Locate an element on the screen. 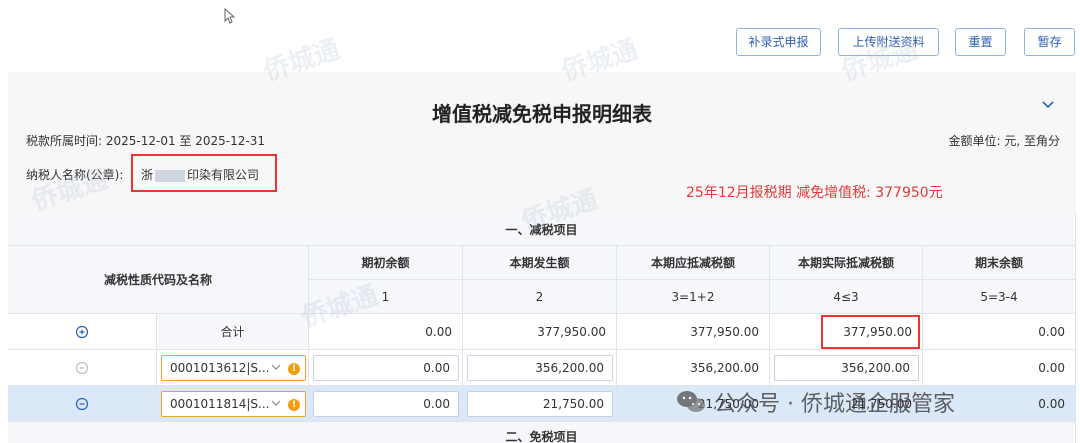  row-1-current-input: 356,200.00 is located at coordinates (540, 368).